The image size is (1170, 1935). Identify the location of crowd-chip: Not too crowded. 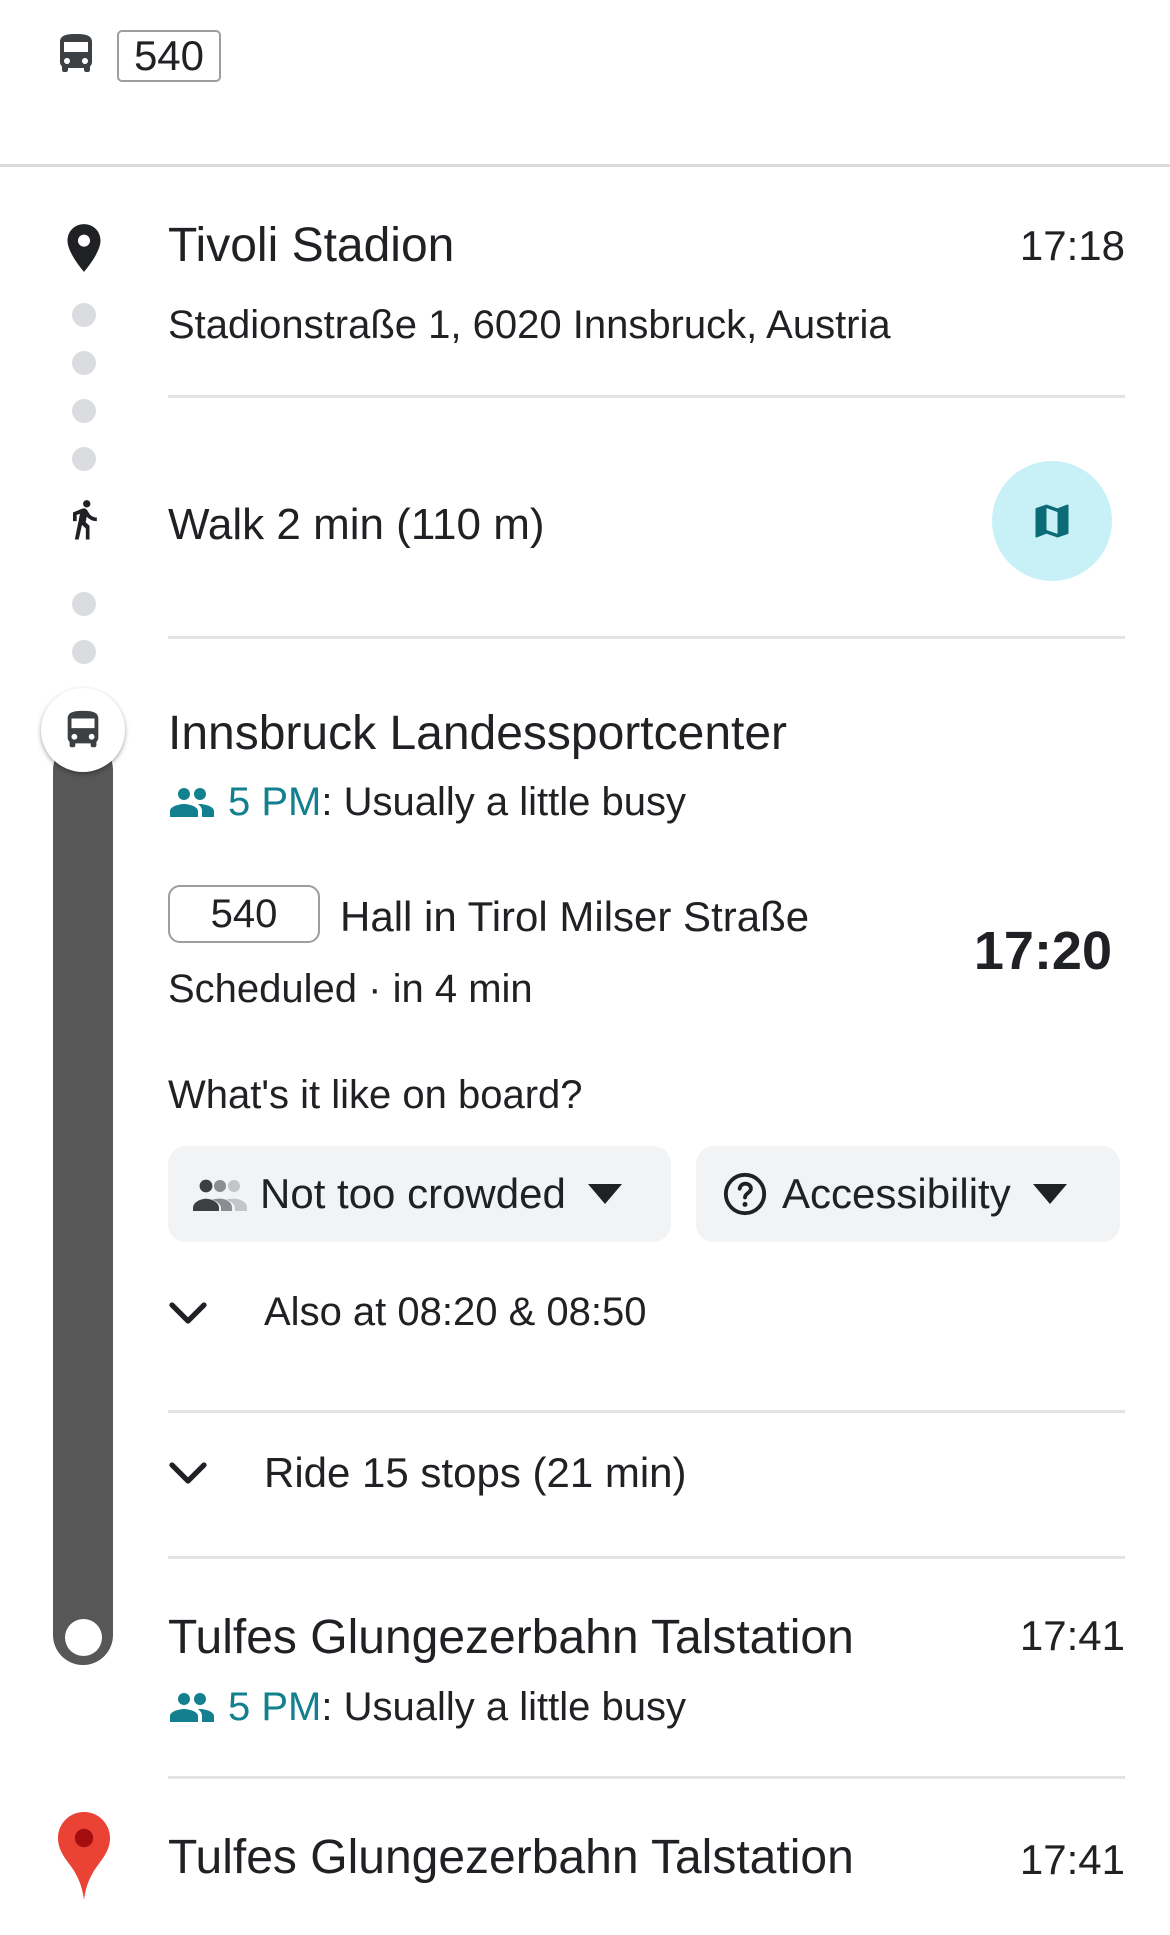
(419, 1194).